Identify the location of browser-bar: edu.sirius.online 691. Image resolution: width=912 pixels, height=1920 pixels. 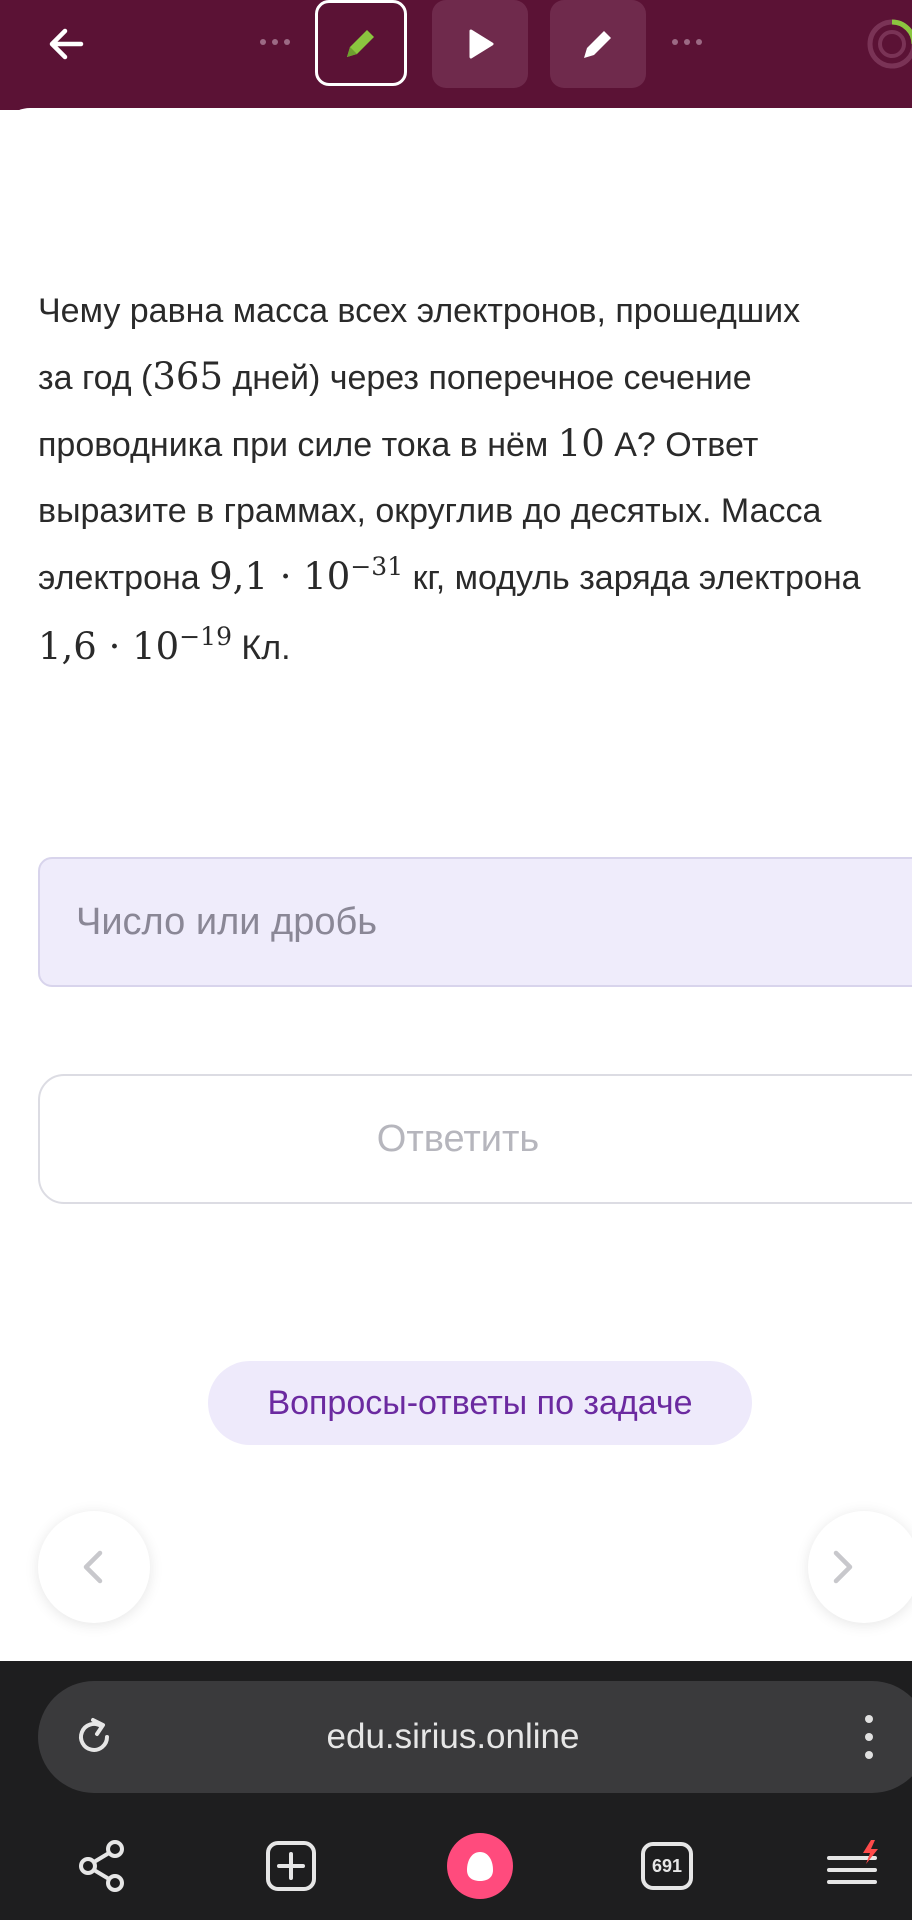
(456, 1790).